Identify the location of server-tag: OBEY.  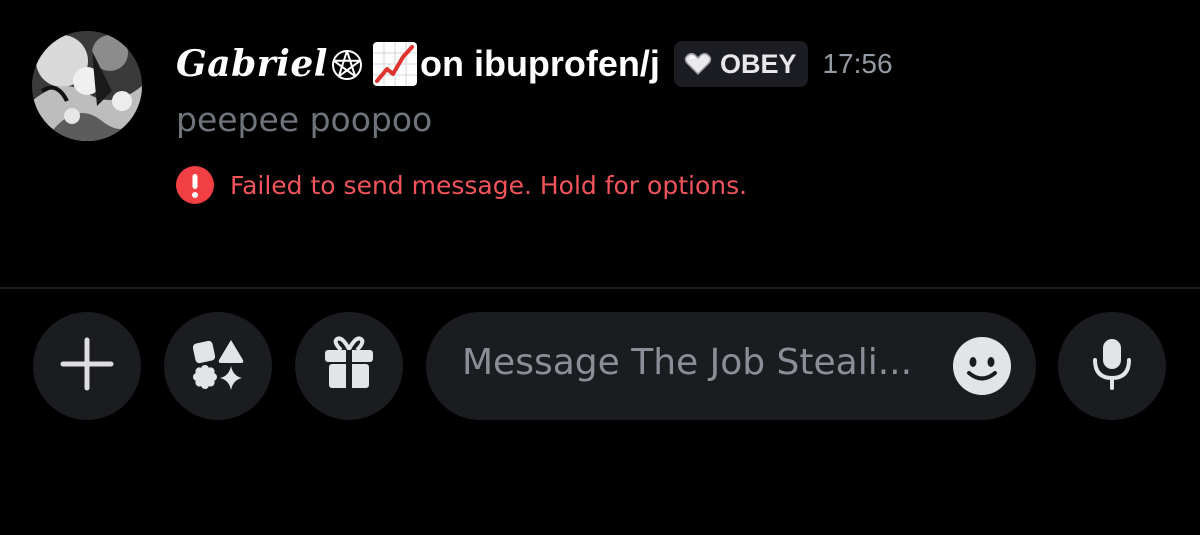
(741, 64).